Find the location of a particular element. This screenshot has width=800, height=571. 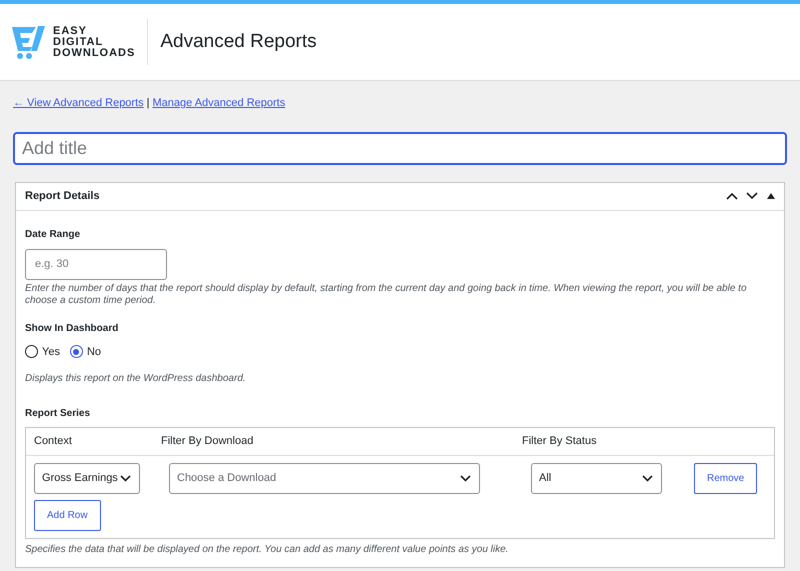

logo-text: DIGITAL is located at coordinates (78, 42).